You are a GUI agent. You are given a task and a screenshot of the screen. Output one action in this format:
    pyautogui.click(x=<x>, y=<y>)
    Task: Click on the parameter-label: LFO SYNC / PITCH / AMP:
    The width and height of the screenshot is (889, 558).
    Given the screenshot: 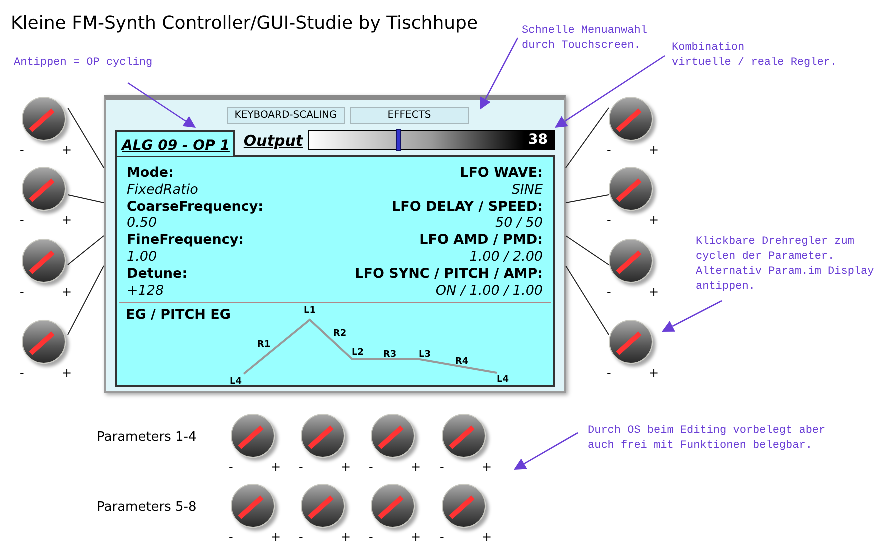 What is the action you would take?
    pyautogui.click(x=449, y=274)
    